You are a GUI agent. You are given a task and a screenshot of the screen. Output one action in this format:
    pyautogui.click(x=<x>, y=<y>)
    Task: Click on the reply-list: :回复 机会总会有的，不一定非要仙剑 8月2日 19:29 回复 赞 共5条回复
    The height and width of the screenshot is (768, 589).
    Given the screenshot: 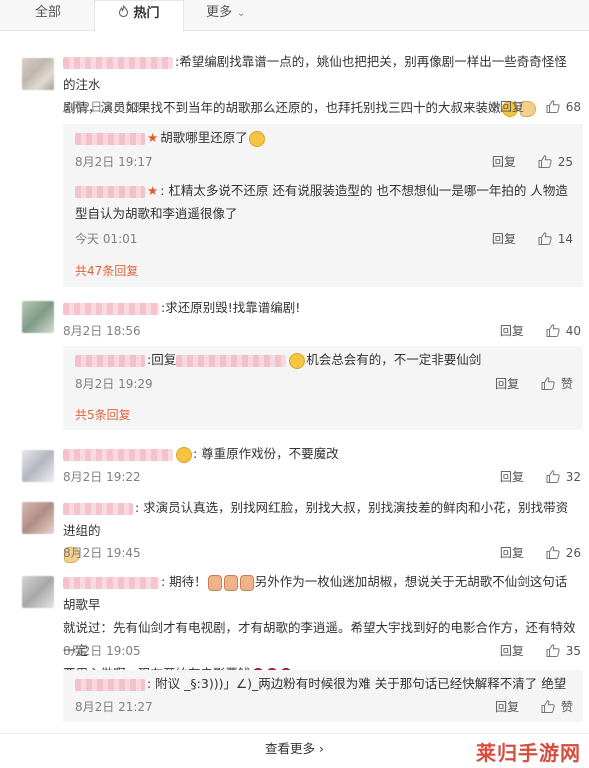 What is the action you would take?
    pyautogui.click(x=323, y=388)
    